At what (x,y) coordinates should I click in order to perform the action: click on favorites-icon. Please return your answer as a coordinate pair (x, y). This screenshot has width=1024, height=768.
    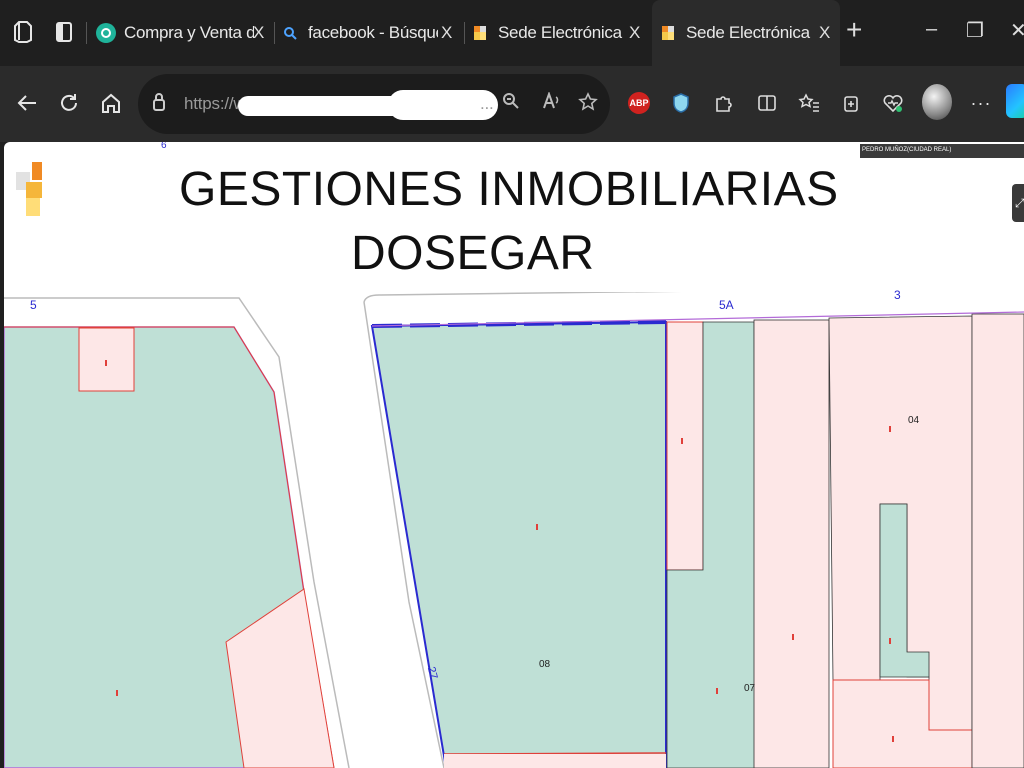
    Looking at the image, I should click on (809, 103).